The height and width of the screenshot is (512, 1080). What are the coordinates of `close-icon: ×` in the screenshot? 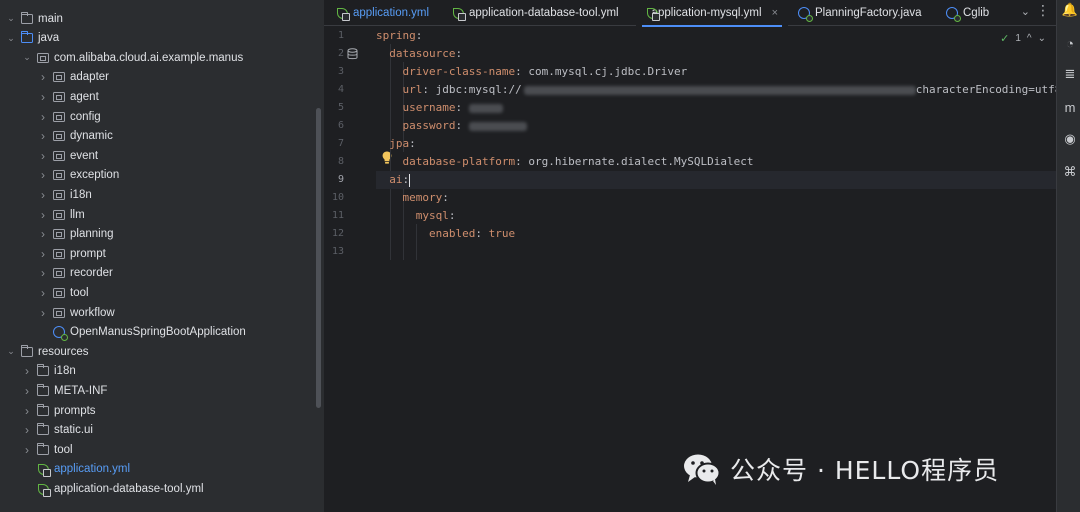 It's located at (775, 13).